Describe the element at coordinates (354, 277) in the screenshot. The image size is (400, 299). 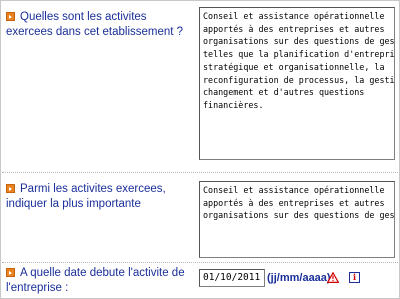
I see `info-icon: i` at that location.